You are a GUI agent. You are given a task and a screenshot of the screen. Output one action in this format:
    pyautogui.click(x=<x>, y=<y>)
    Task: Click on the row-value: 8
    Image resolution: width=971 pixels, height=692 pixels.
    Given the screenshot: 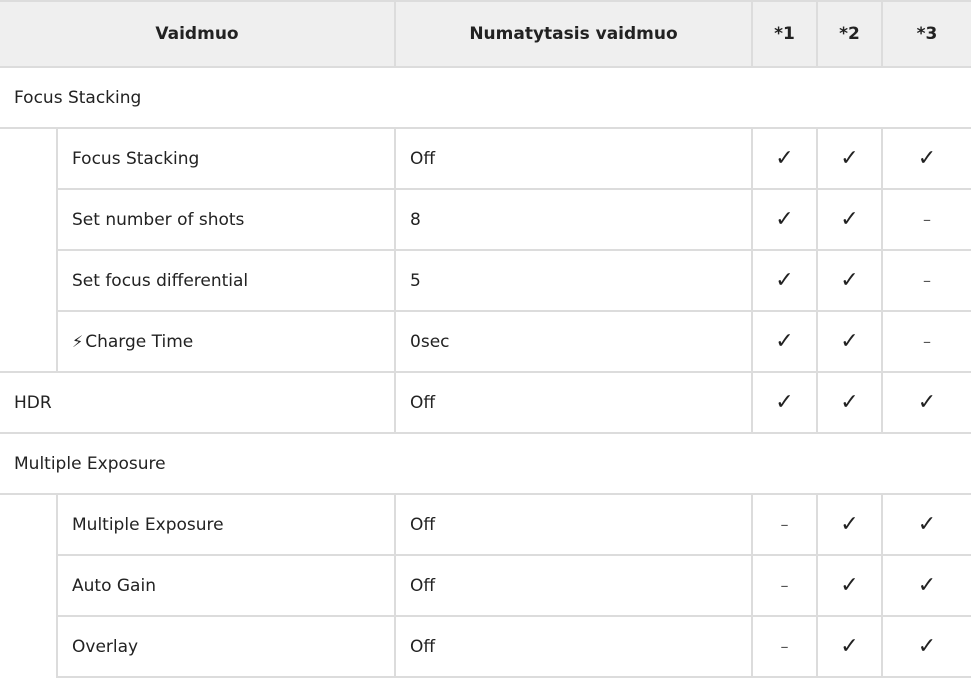 What is the action you would take?
    pyautogui.click(x=574, y=219)
    